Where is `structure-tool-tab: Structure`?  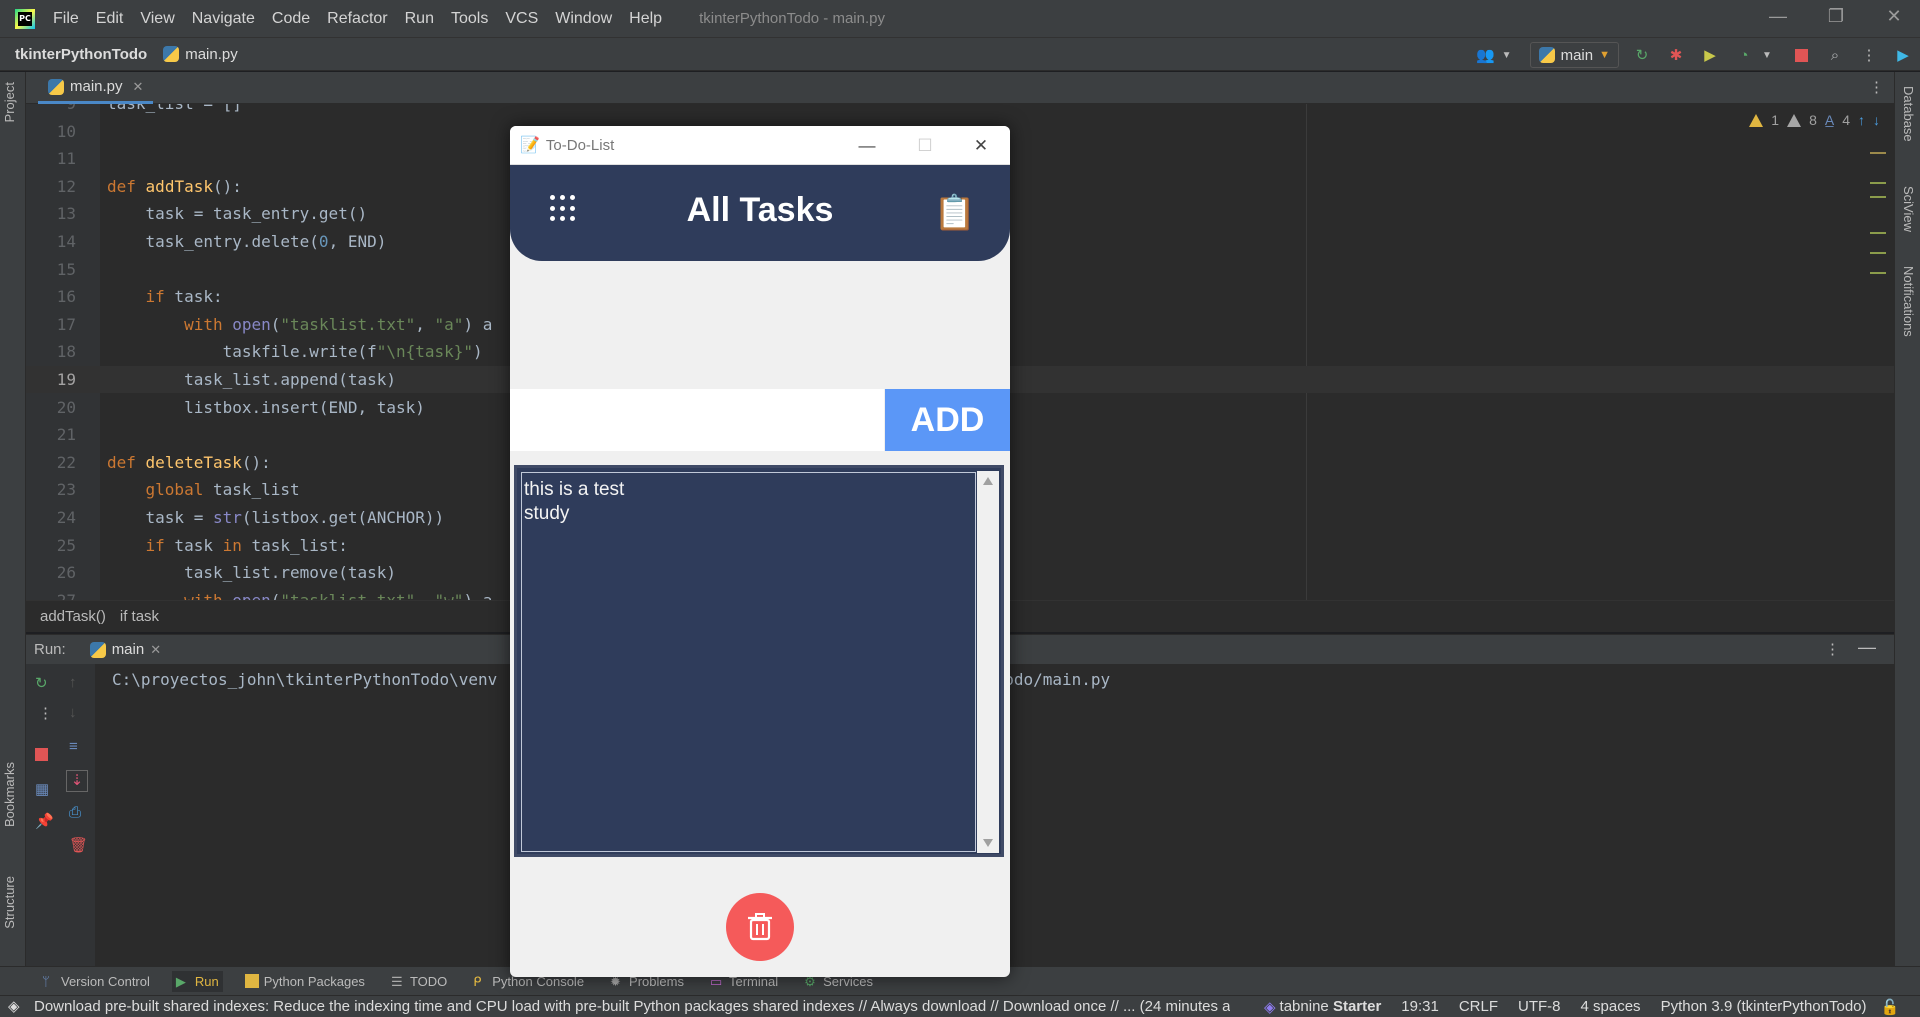
structure-tool-tab: Structure is located at coordinates (9, 902).